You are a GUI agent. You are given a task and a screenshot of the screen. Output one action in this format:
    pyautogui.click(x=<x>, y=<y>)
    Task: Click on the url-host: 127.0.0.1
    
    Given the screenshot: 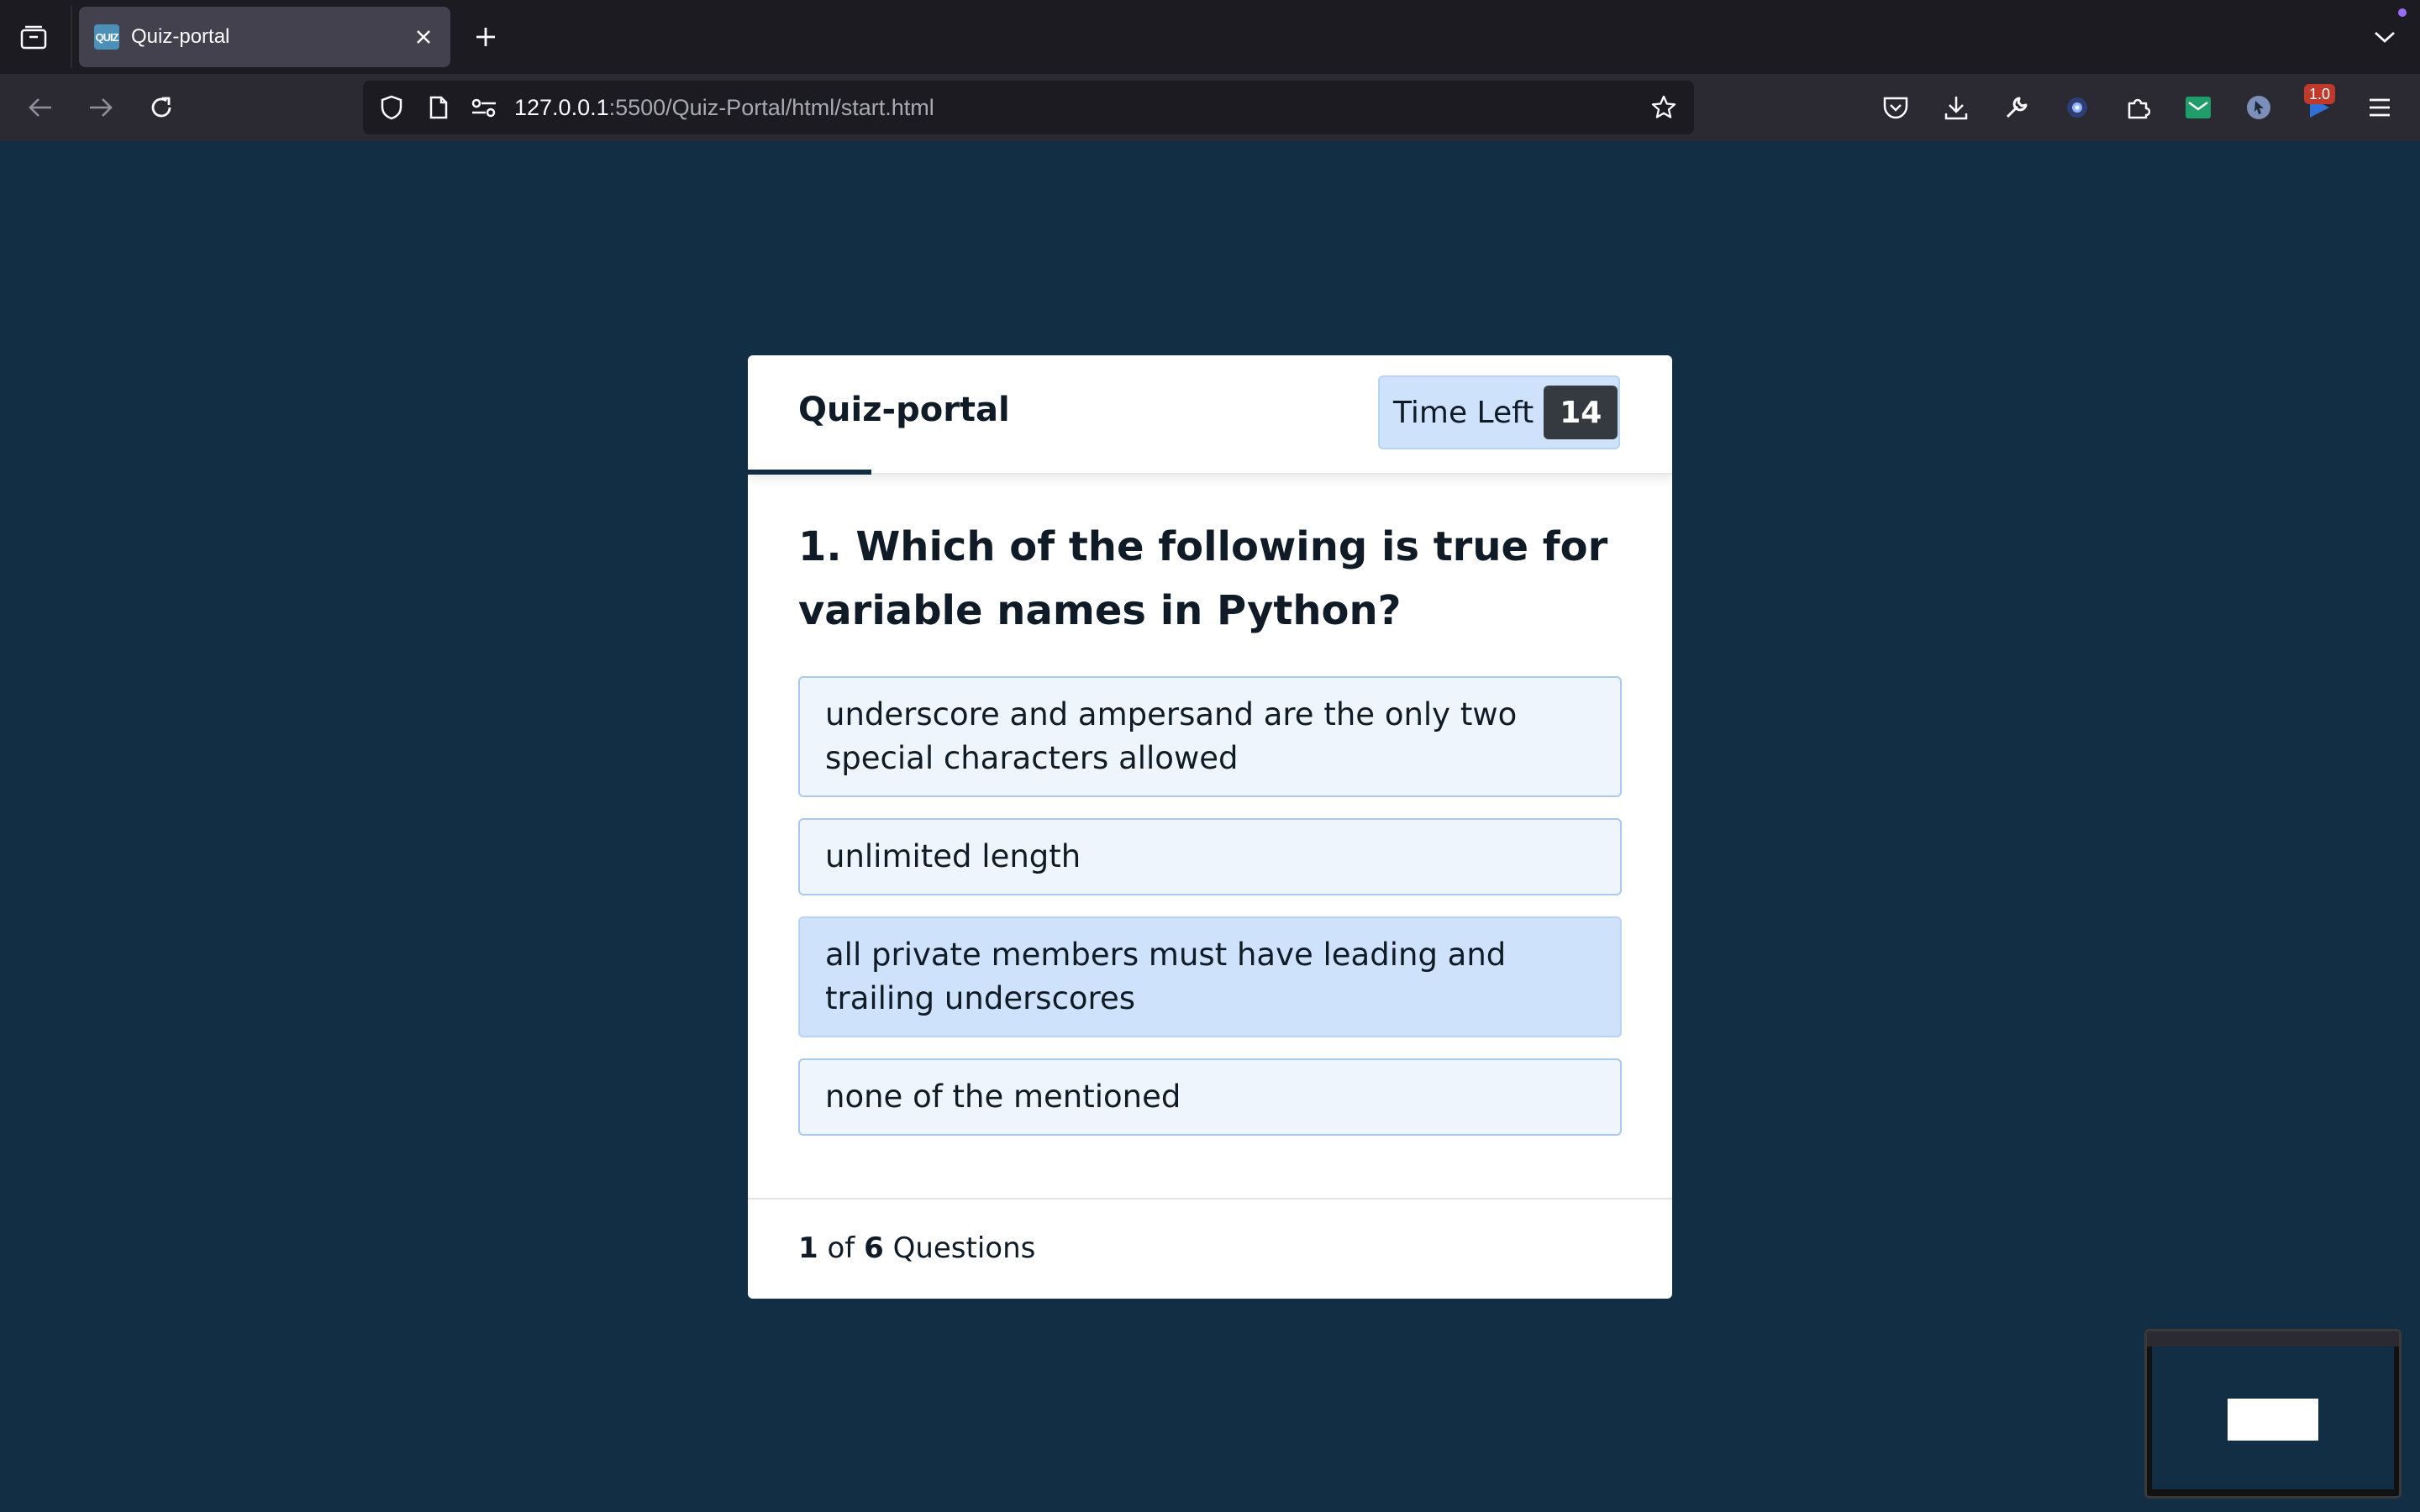 What is the action you would take?
    pyautogui.click(x=561, y=107)
    